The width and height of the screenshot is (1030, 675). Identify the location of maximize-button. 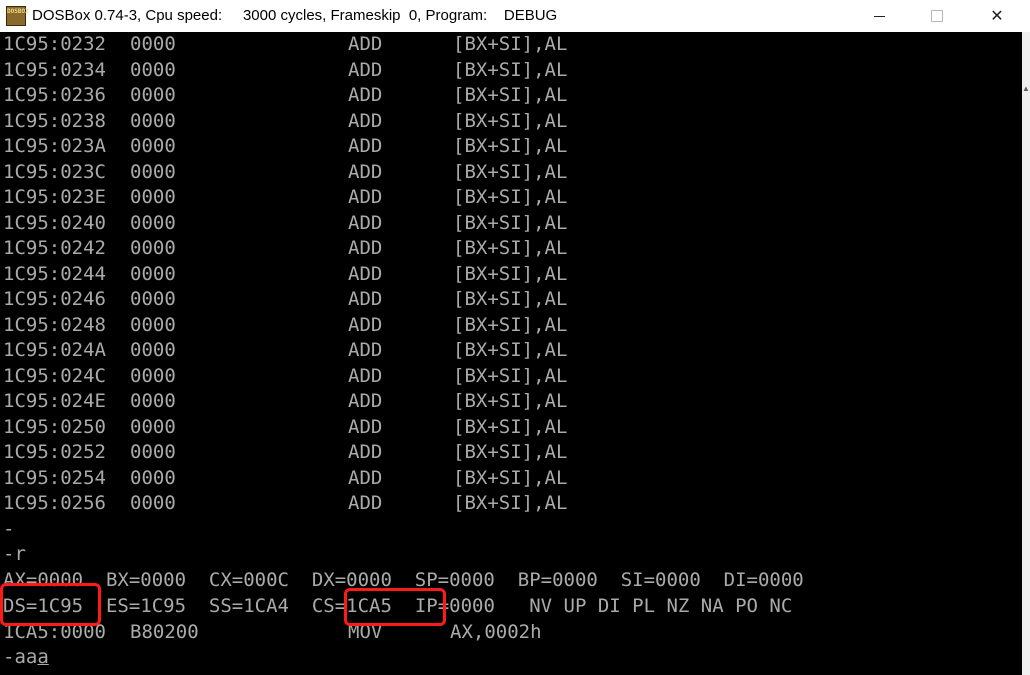
(937, 16).